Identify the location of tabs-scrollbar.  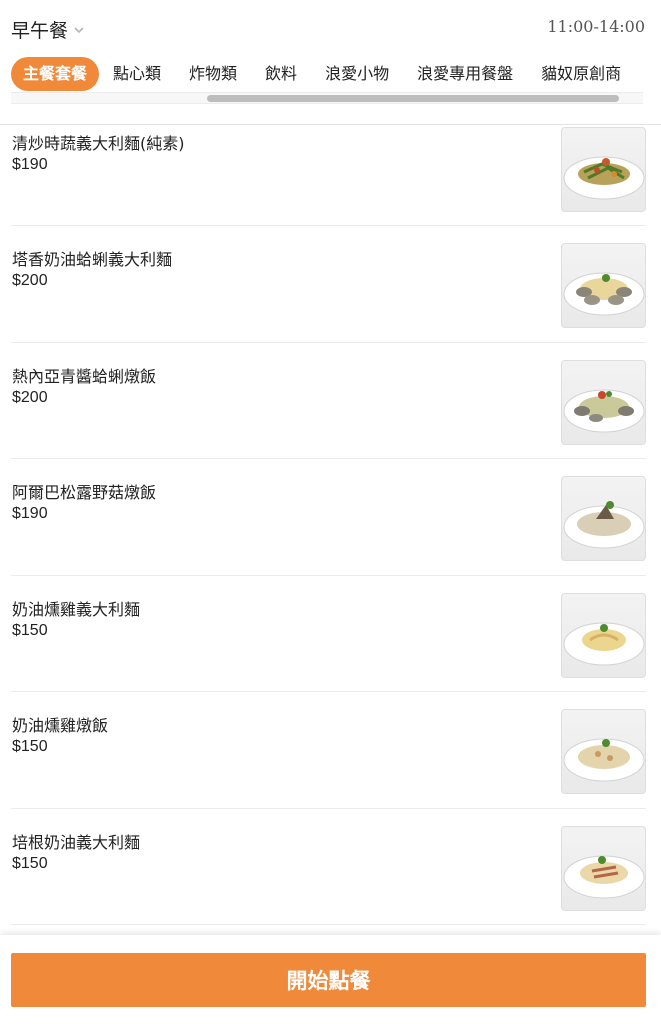
(327, 98).